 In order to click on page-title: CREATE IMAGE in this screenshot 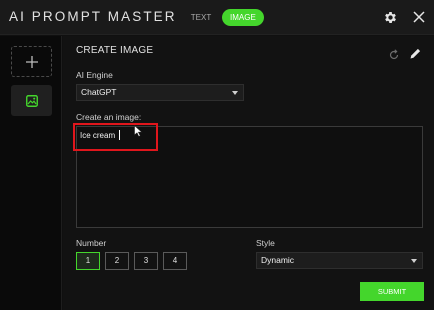, I will do `click(115, 50)`.